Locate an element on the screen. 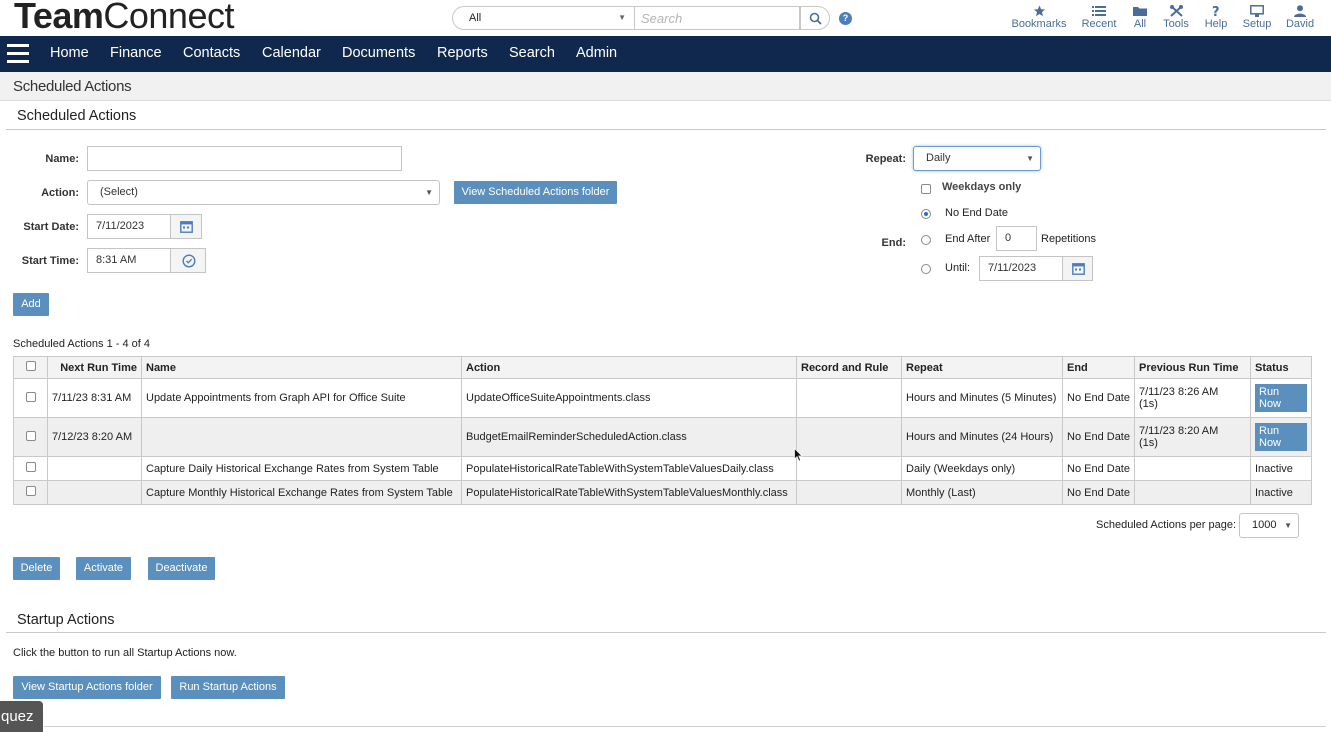 The image size is (1331, 732). calendar-icon is located at coordinates (186, 227).